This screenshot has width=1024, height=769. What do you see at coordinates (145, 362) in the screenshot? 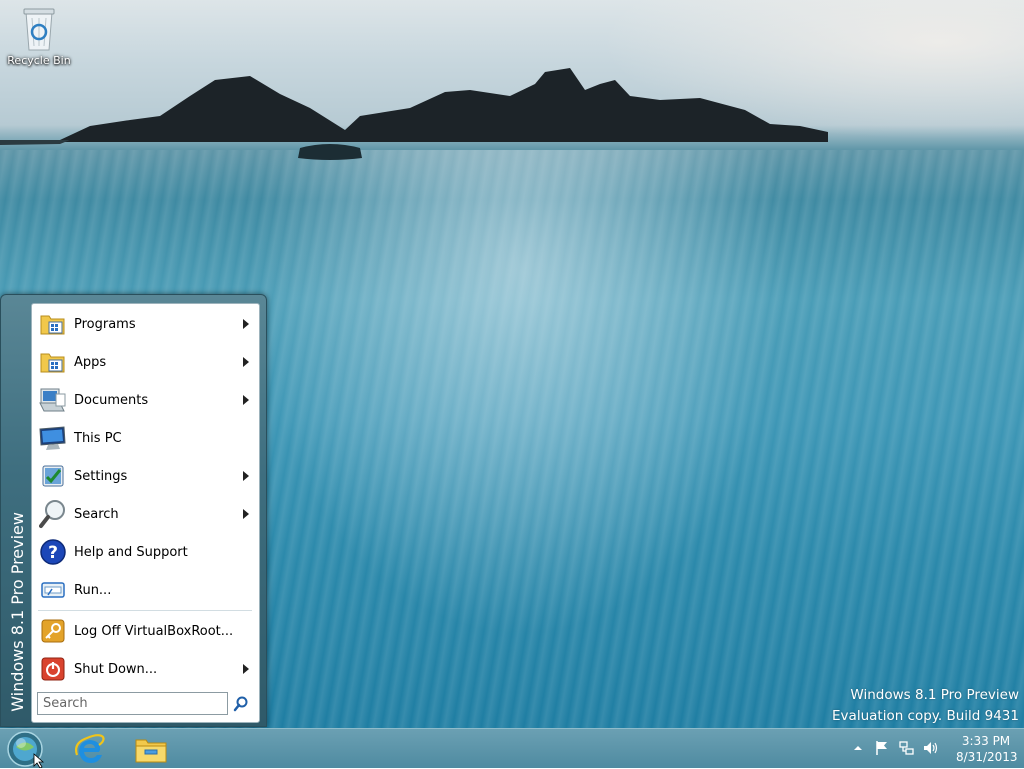
I see `menu-item-apps: Apps` at bounding box center [145, 362].